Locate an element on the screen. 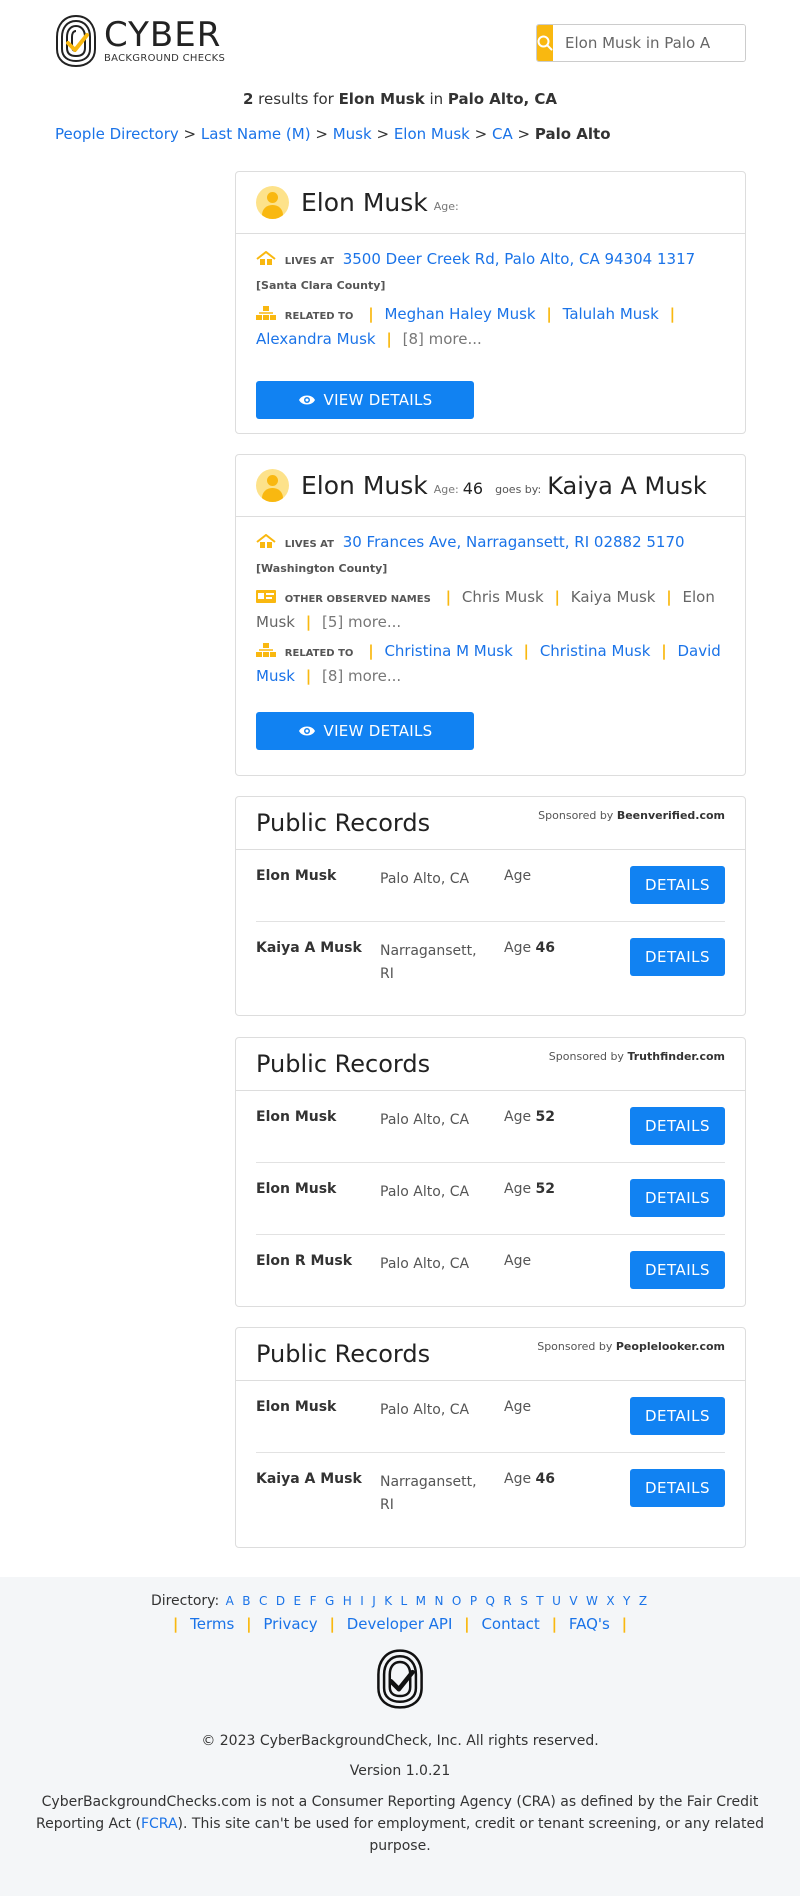  letter-link-r: R is located at coordinates (507, 1601).